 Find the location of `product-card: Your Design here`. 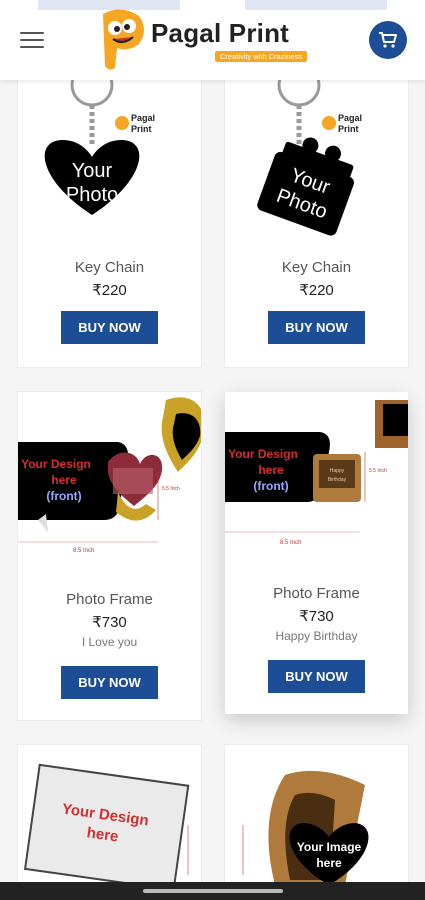

product-card: Your Design here is located at coordinates (109, 820).